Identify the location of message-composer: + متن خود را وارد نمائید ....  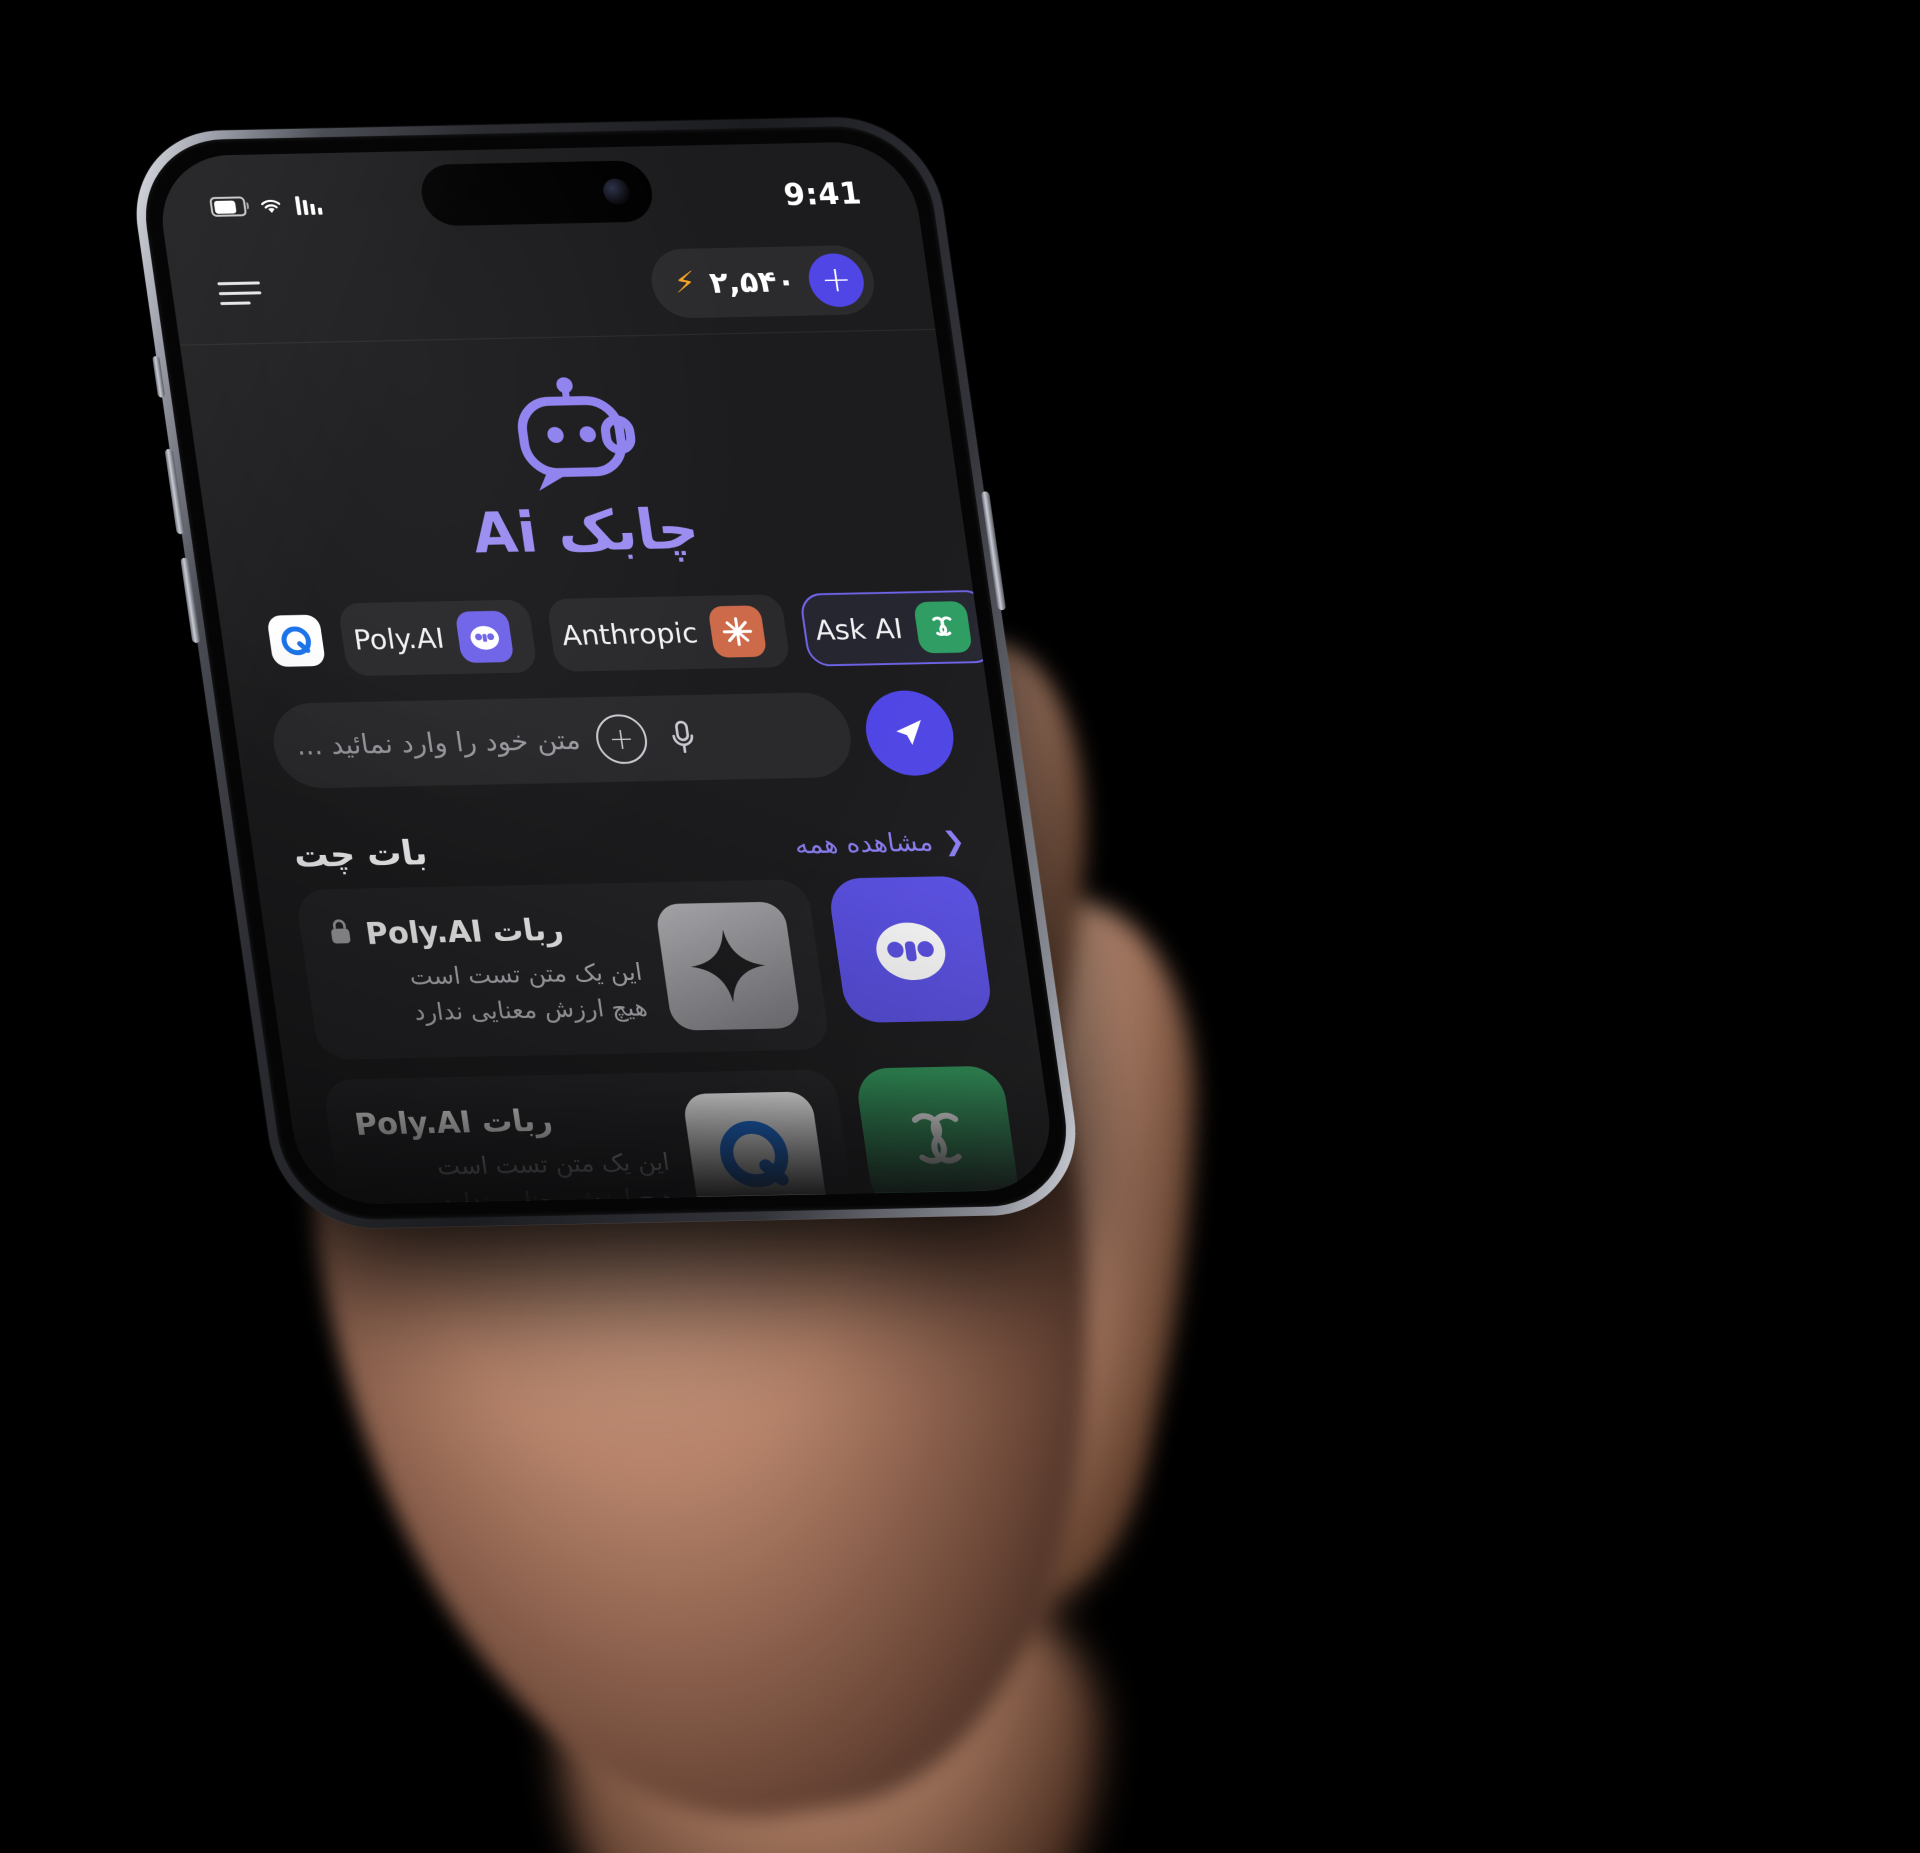
(615, 737).